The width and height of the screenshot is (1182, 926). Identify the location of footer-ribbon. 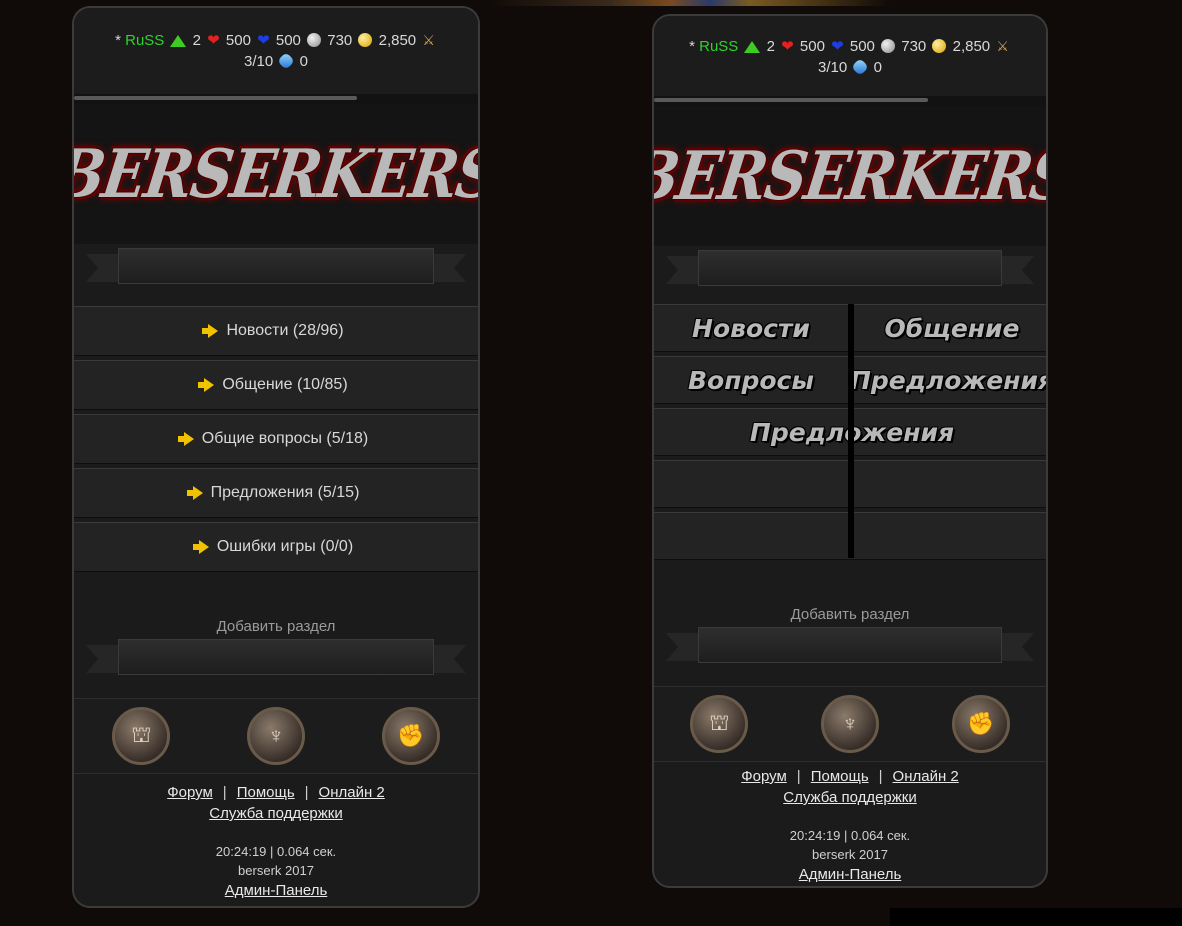
(276, 659).